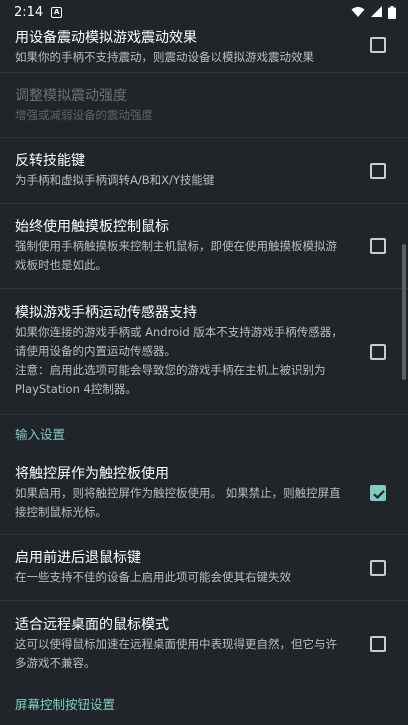 The width and height of the screenshot is (408, 725). I want to click on setting-summary: 如果你的手柄不支持震动，则震动设备以模拟游戏震动效果, so click(164, 56).